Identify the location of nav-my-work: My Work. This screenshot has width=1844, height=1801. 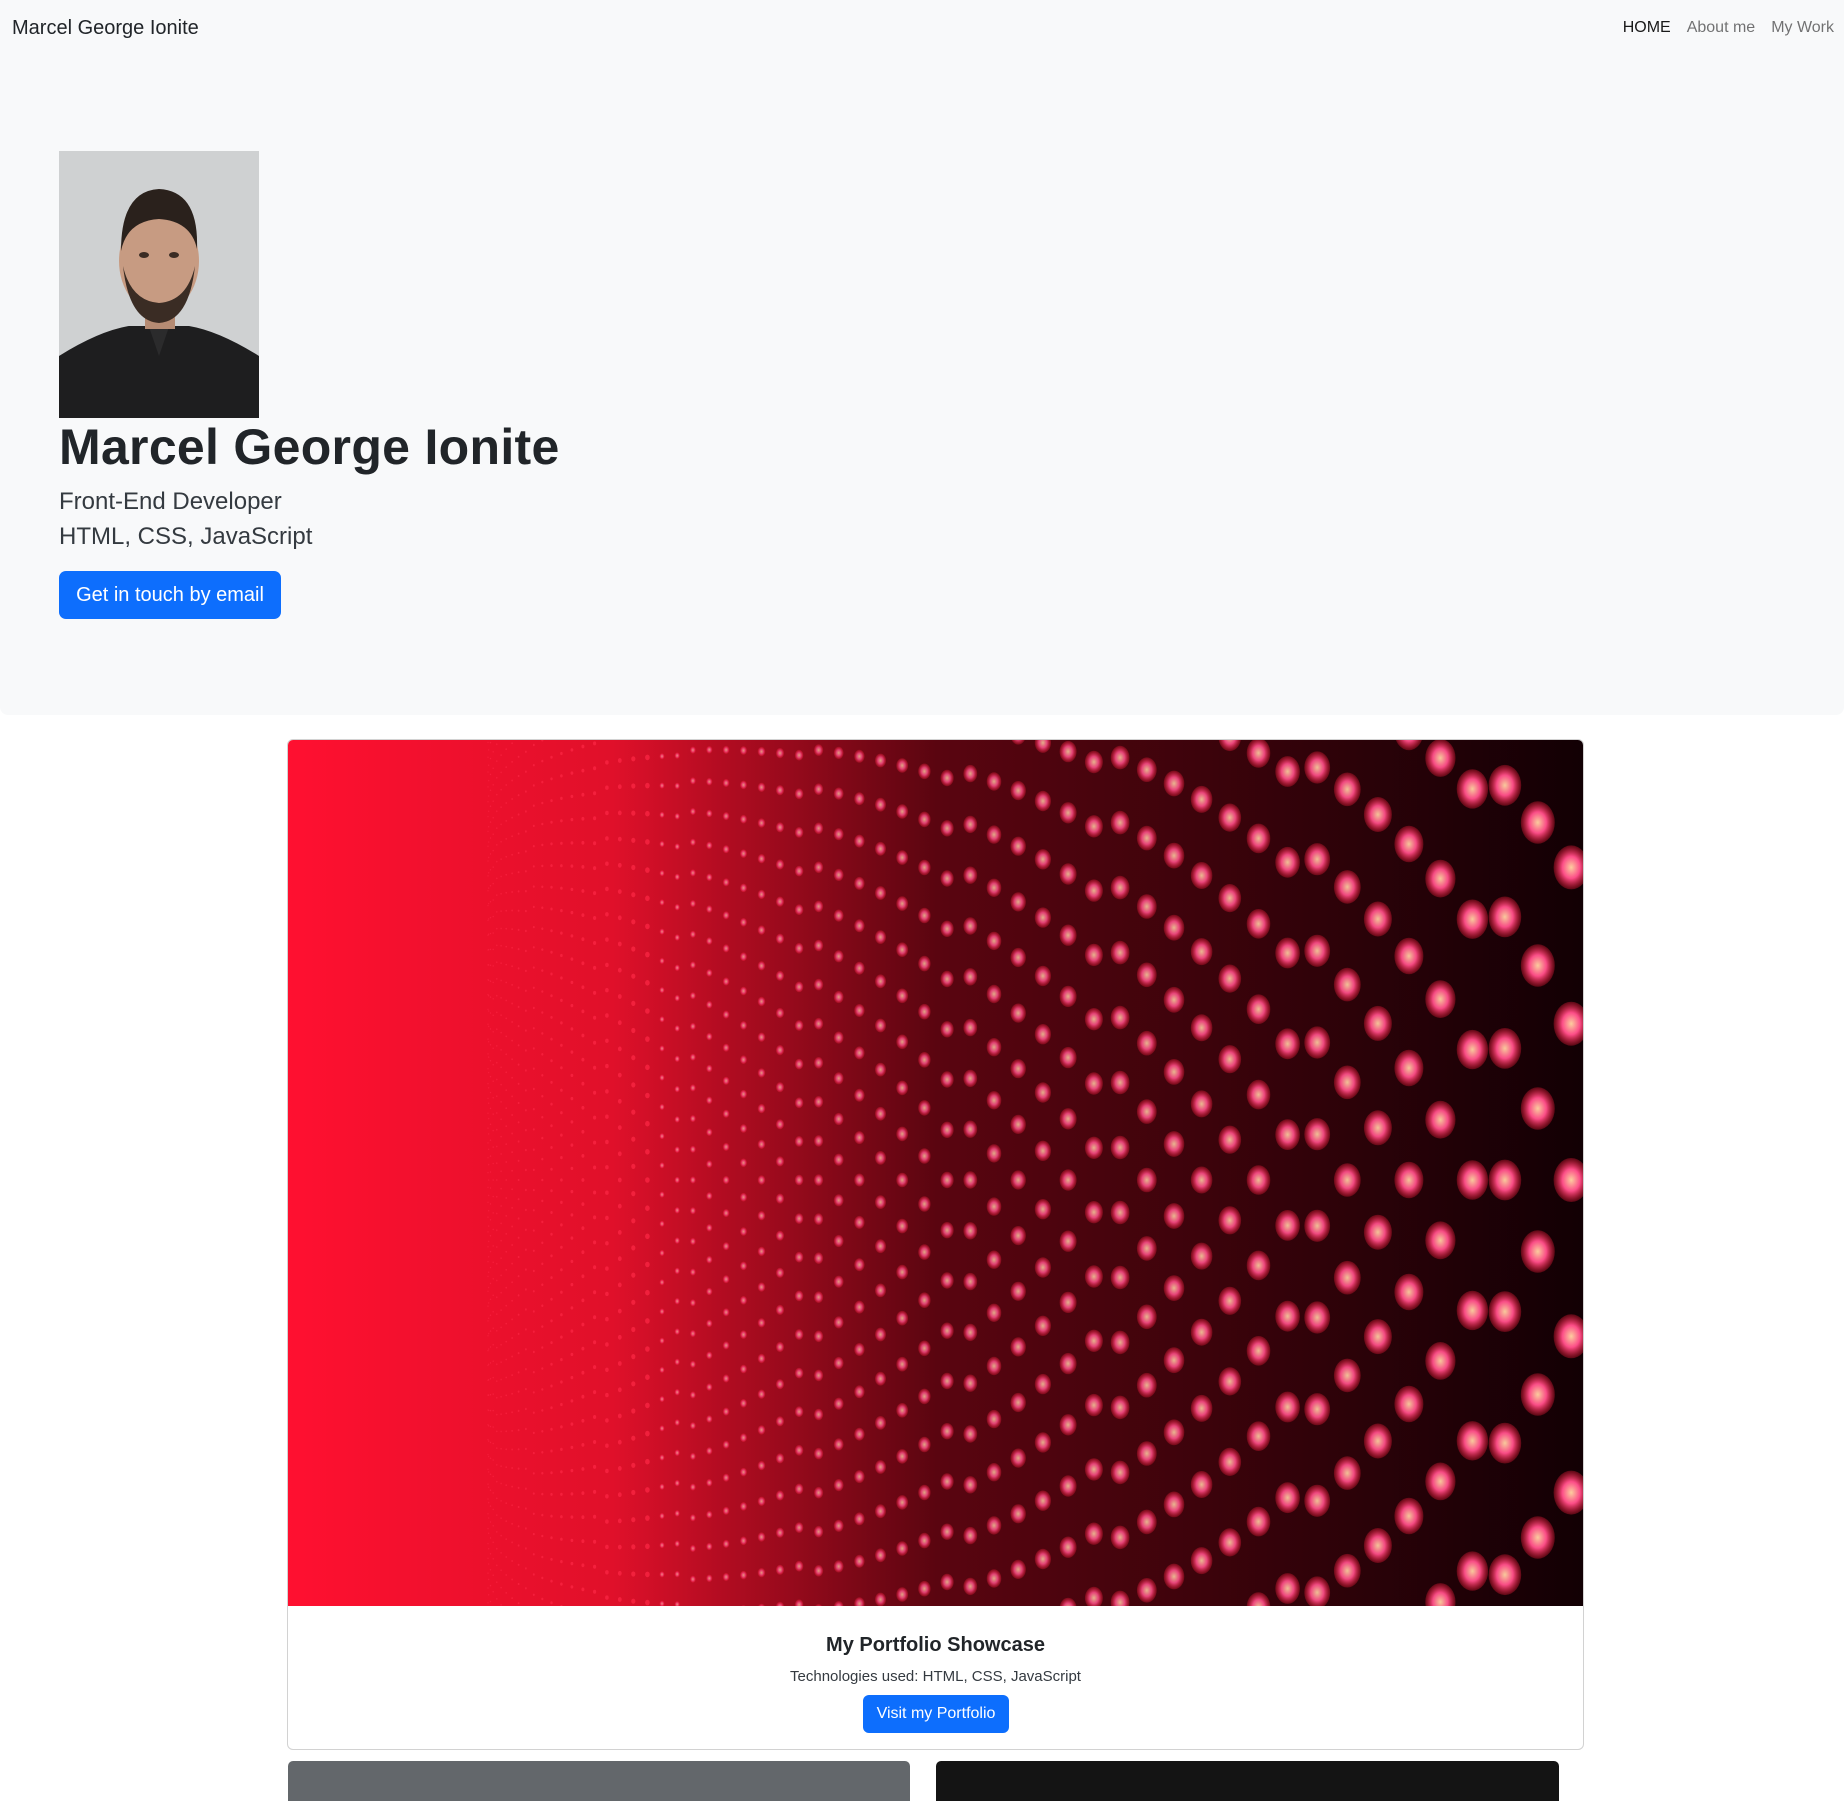
(1802, 28).